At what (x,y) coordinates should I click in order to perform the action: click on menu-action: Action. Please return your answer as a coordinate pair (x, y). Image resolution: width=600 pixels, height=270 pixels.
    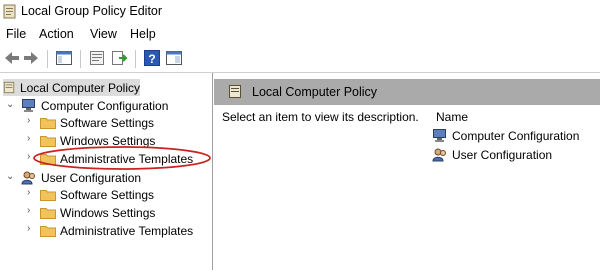
    Looking at the image, I should click on (56, 34).